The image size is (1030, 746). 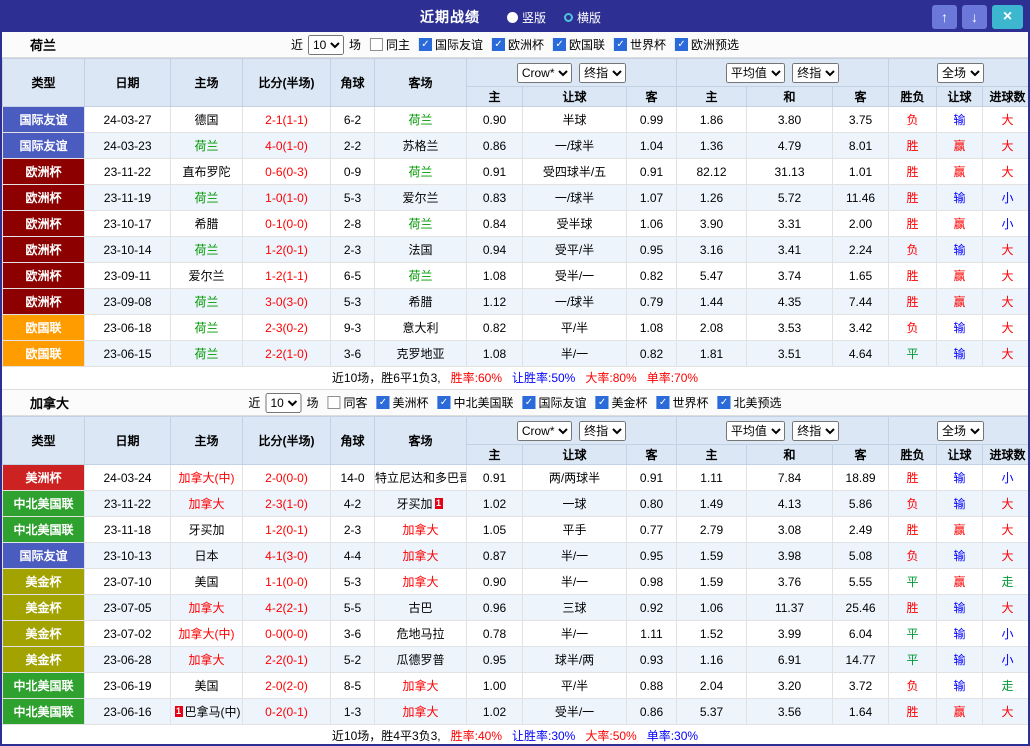 I want to click on match-date-cell: 24-03-24, so click(x=127, y=477).